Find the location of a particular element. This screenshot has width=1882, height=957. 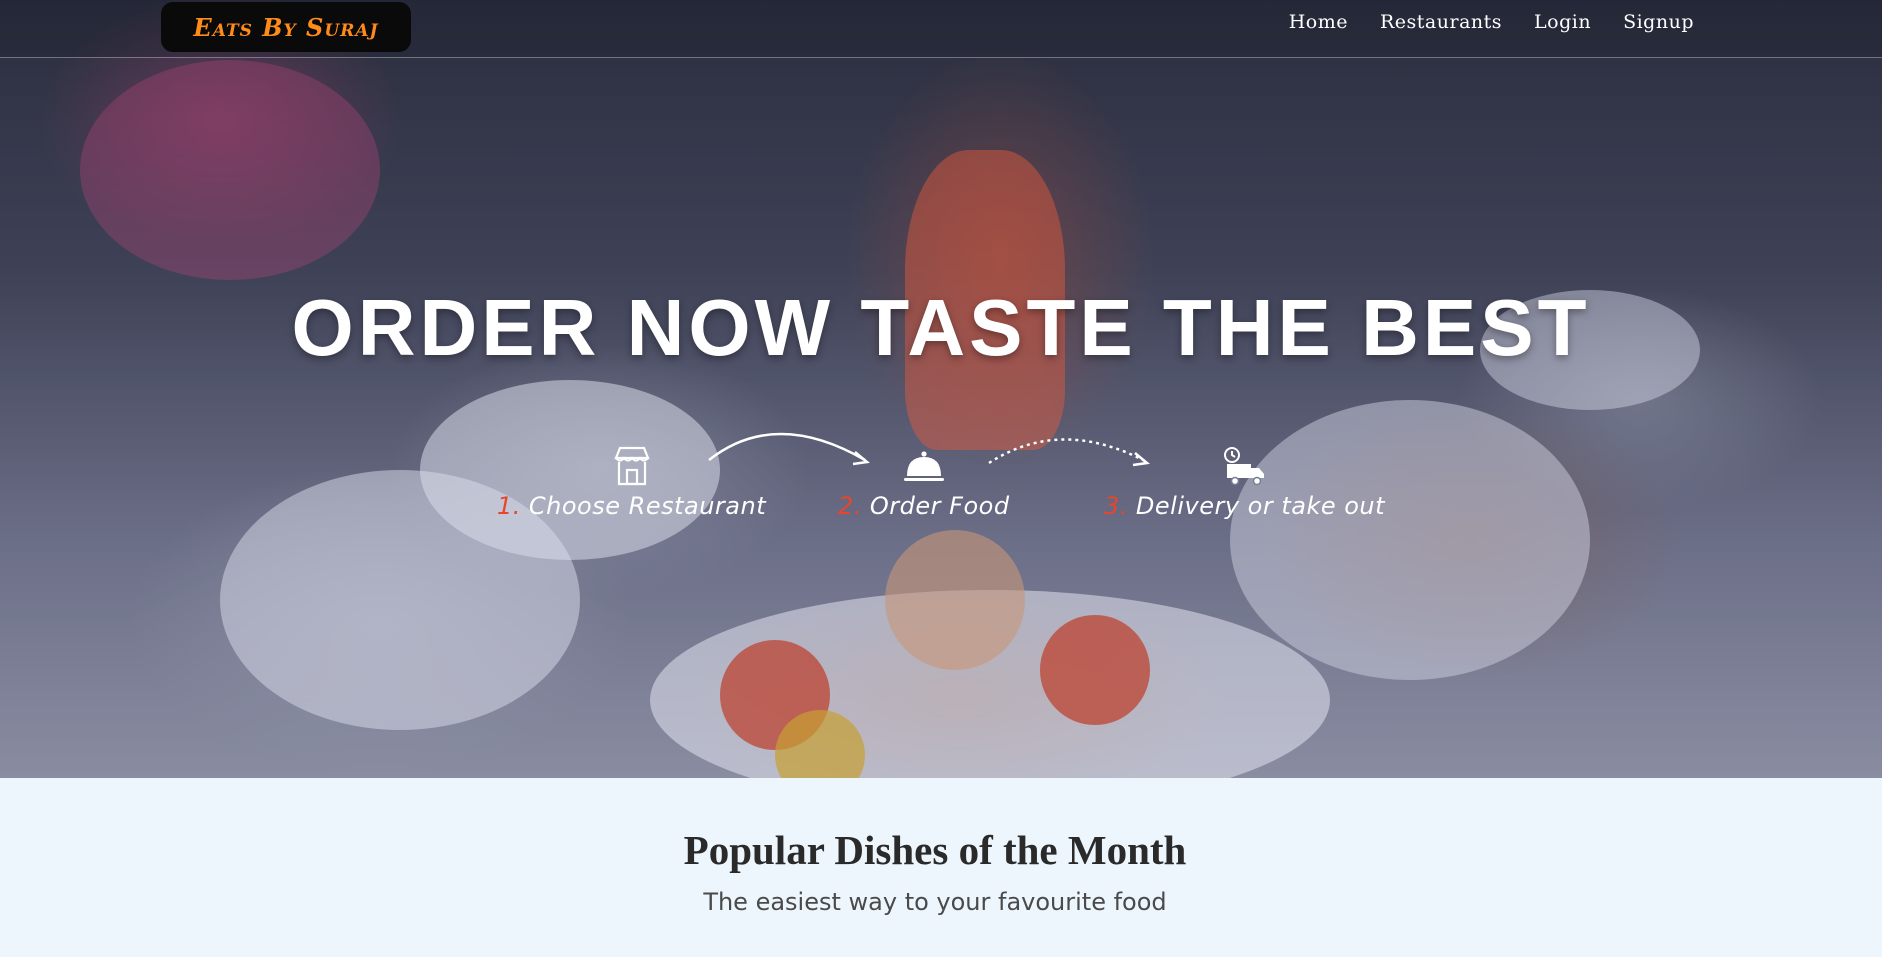

step-order-food: 2. Order Food is located at coordinates (924, 482).